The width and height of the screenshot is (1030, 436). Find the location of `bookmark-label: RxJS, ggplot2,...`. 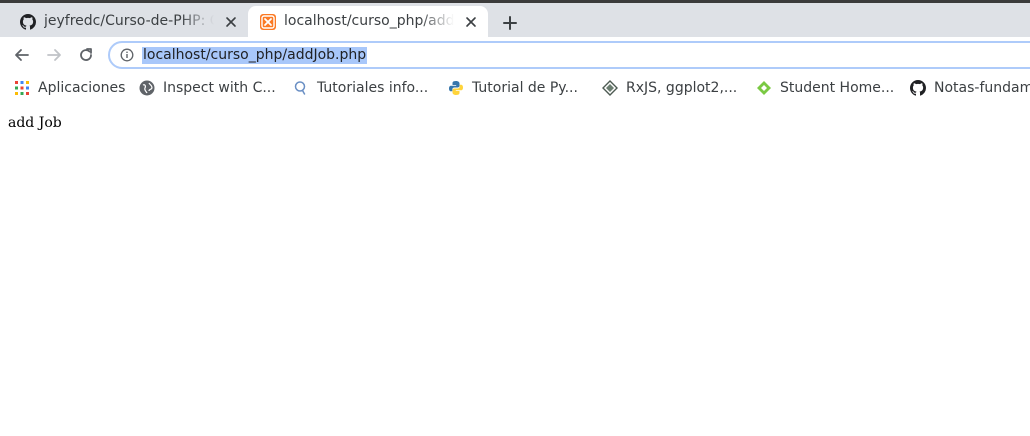

bookmark-label: RxJS, ggplot2,... is located at coordinates (682, 87).